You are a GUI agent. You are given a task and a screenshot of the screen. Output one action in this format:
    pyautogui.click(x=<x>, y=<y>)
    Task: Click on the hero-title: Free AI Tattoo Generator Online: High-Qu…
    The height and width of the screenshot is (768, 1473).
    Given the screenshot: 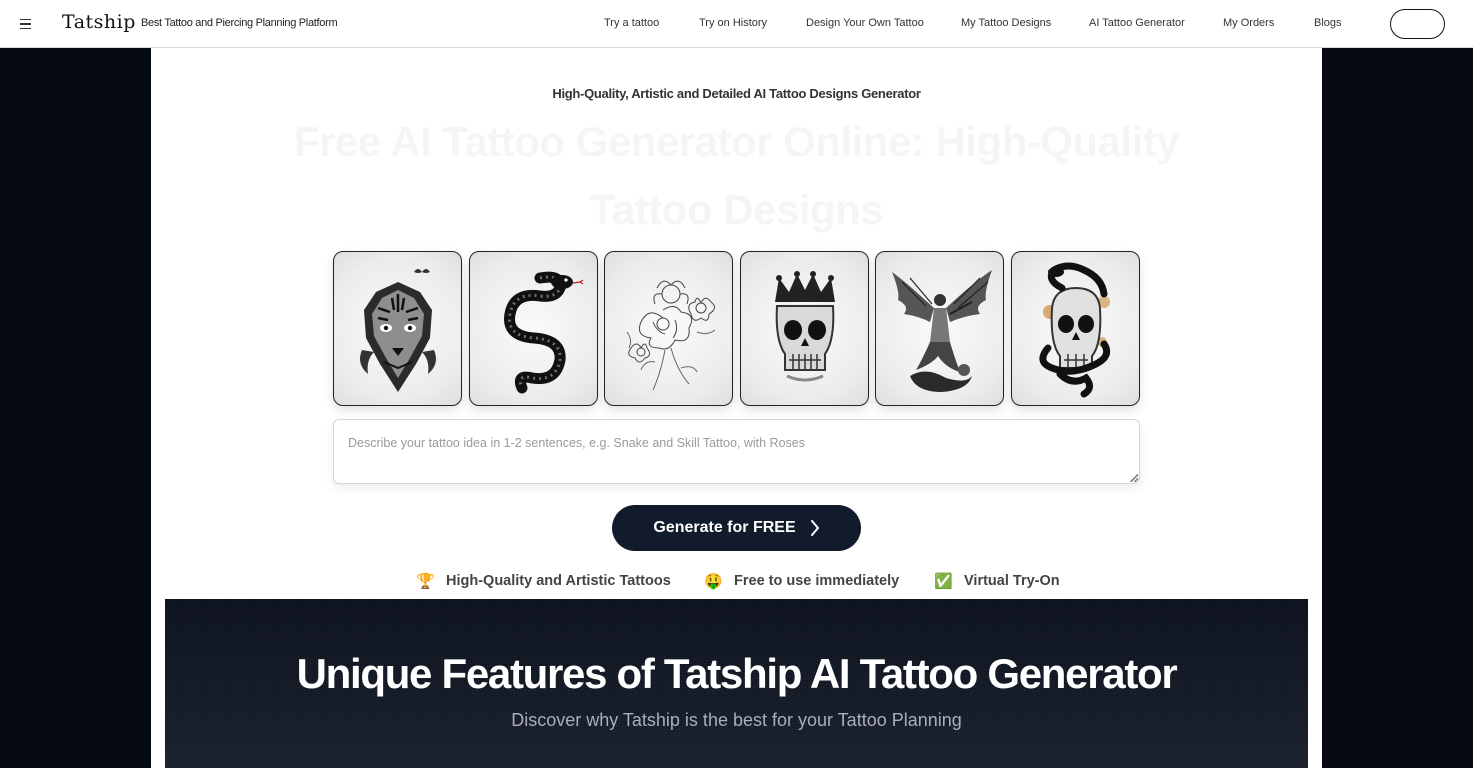 What is the action you would take?
    pyautogui.click(x=736, y=175)
    